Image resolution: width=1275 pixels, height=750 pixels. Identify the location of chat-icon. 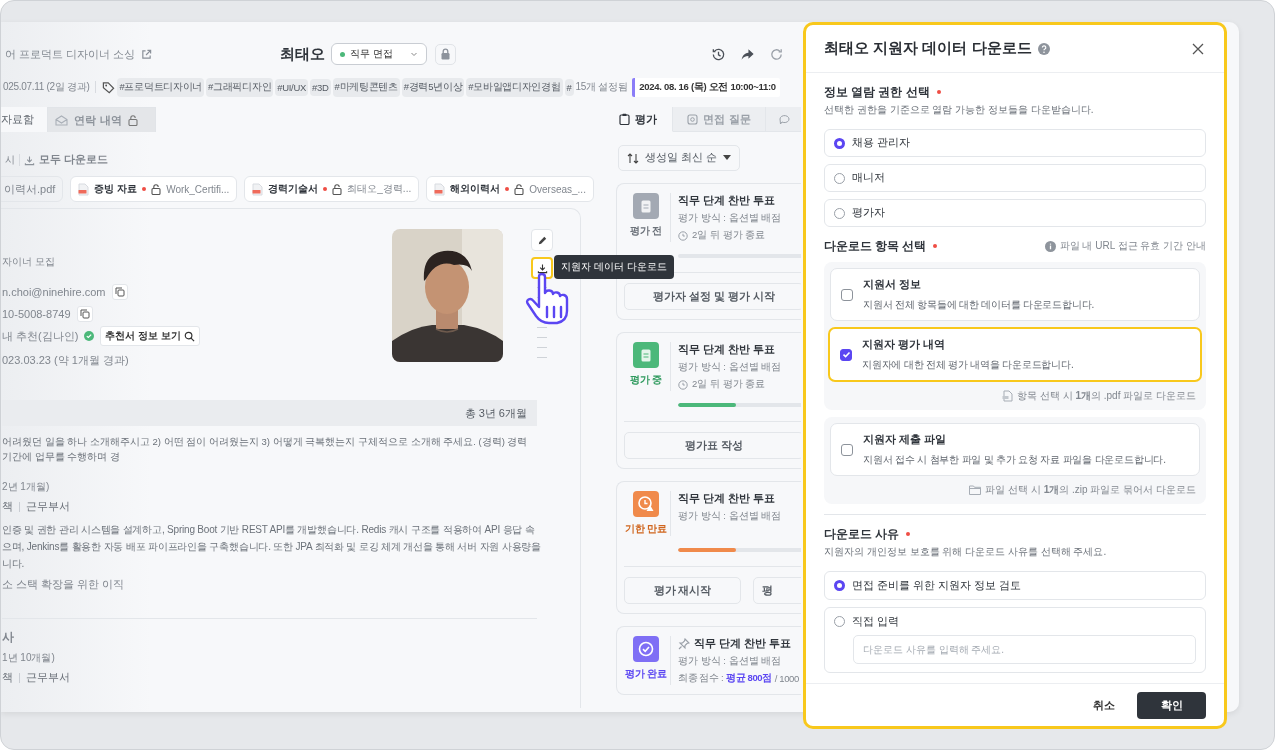
(785, 119).